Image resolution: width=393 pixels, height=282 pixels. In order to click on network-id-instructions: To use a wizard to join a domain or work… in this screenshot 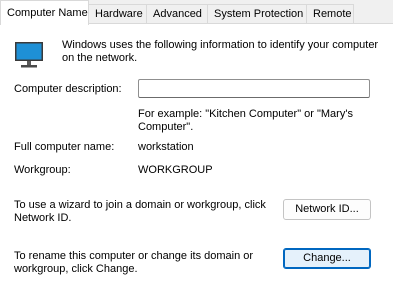, I will do `click(140, 211)`.